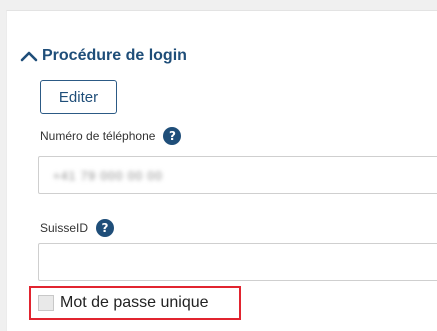 This screenshot has width=437, height=331. Describe the element at coordinates (237, 262) in the screenshot. I see `suisseid-field` at that location.